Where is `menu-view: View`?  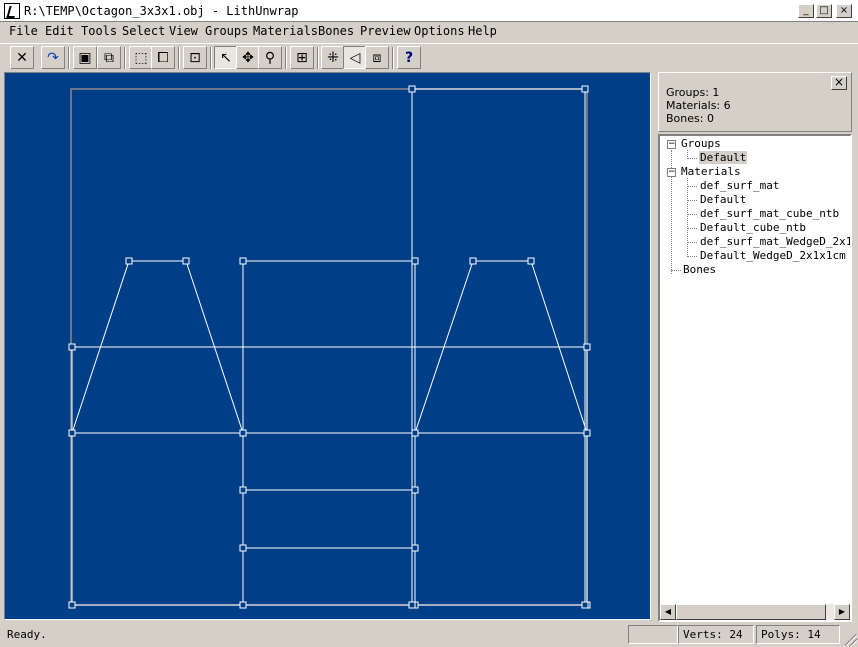
menu-view: View is located at coordinates (183, 31).